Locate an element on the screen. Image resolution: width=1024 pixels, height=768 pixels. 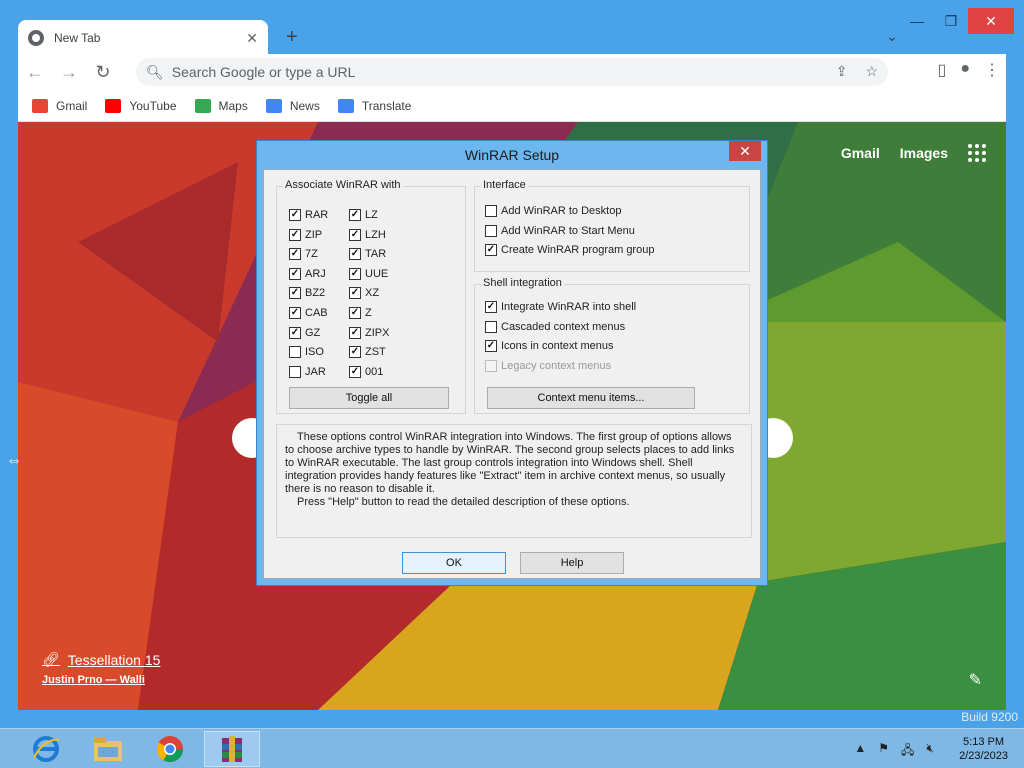
checkbox-iso: ISO is located at coordinates (306, 352).